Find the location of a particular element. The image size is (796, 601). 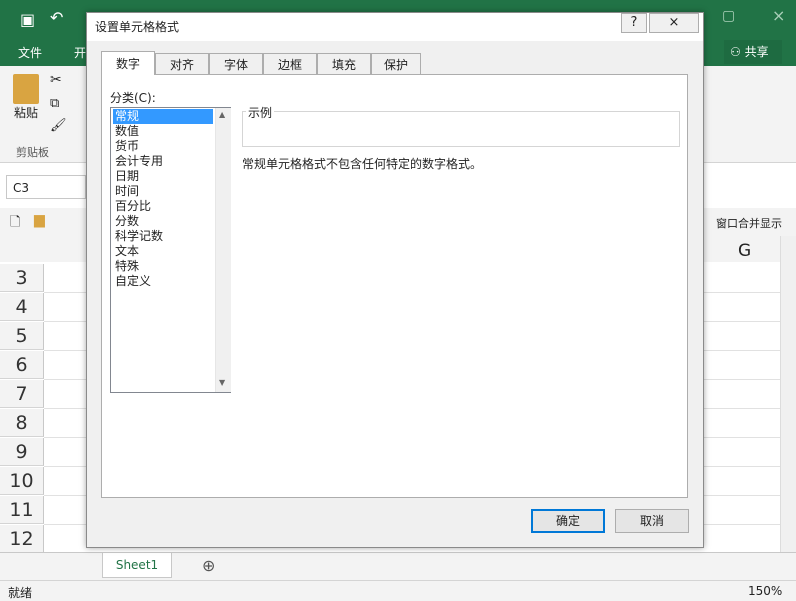

copy-icon: ⧉ is located at coordinates (54, 103).